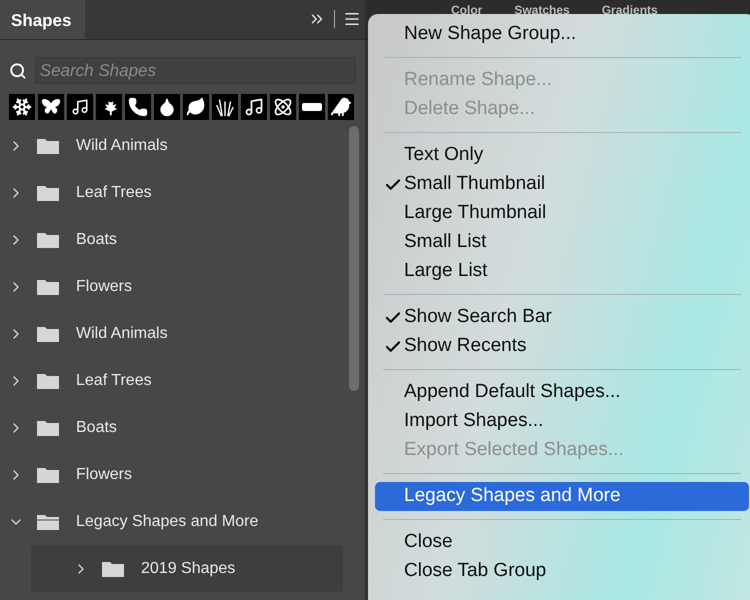 Image resolution: width=750 pixels, height=600 pixels. What do you see at coordinates (312, 107) in the screenshot?
I see `banner-icon` at bounding box center [312, 107].